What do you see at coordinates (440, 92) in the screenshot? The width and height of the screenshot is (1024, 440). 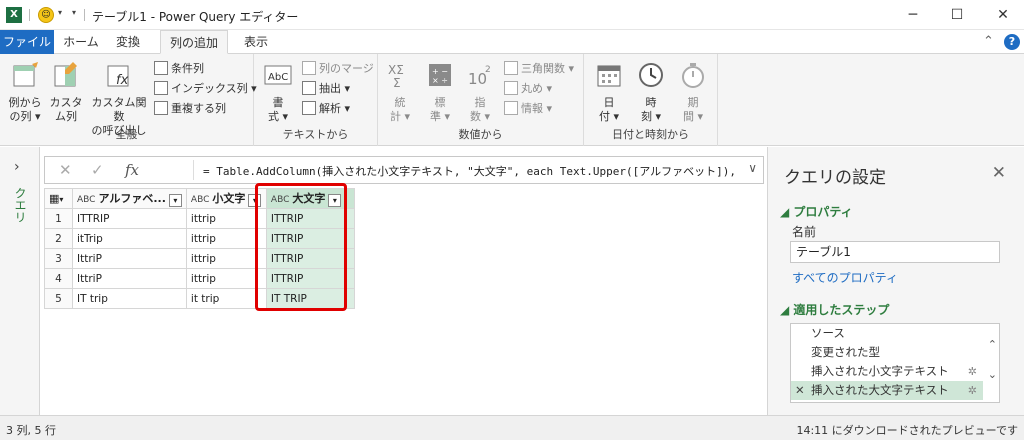 I see `standard-button: + − × ÷ 標準 ▾` at bounding box center [440, 92].